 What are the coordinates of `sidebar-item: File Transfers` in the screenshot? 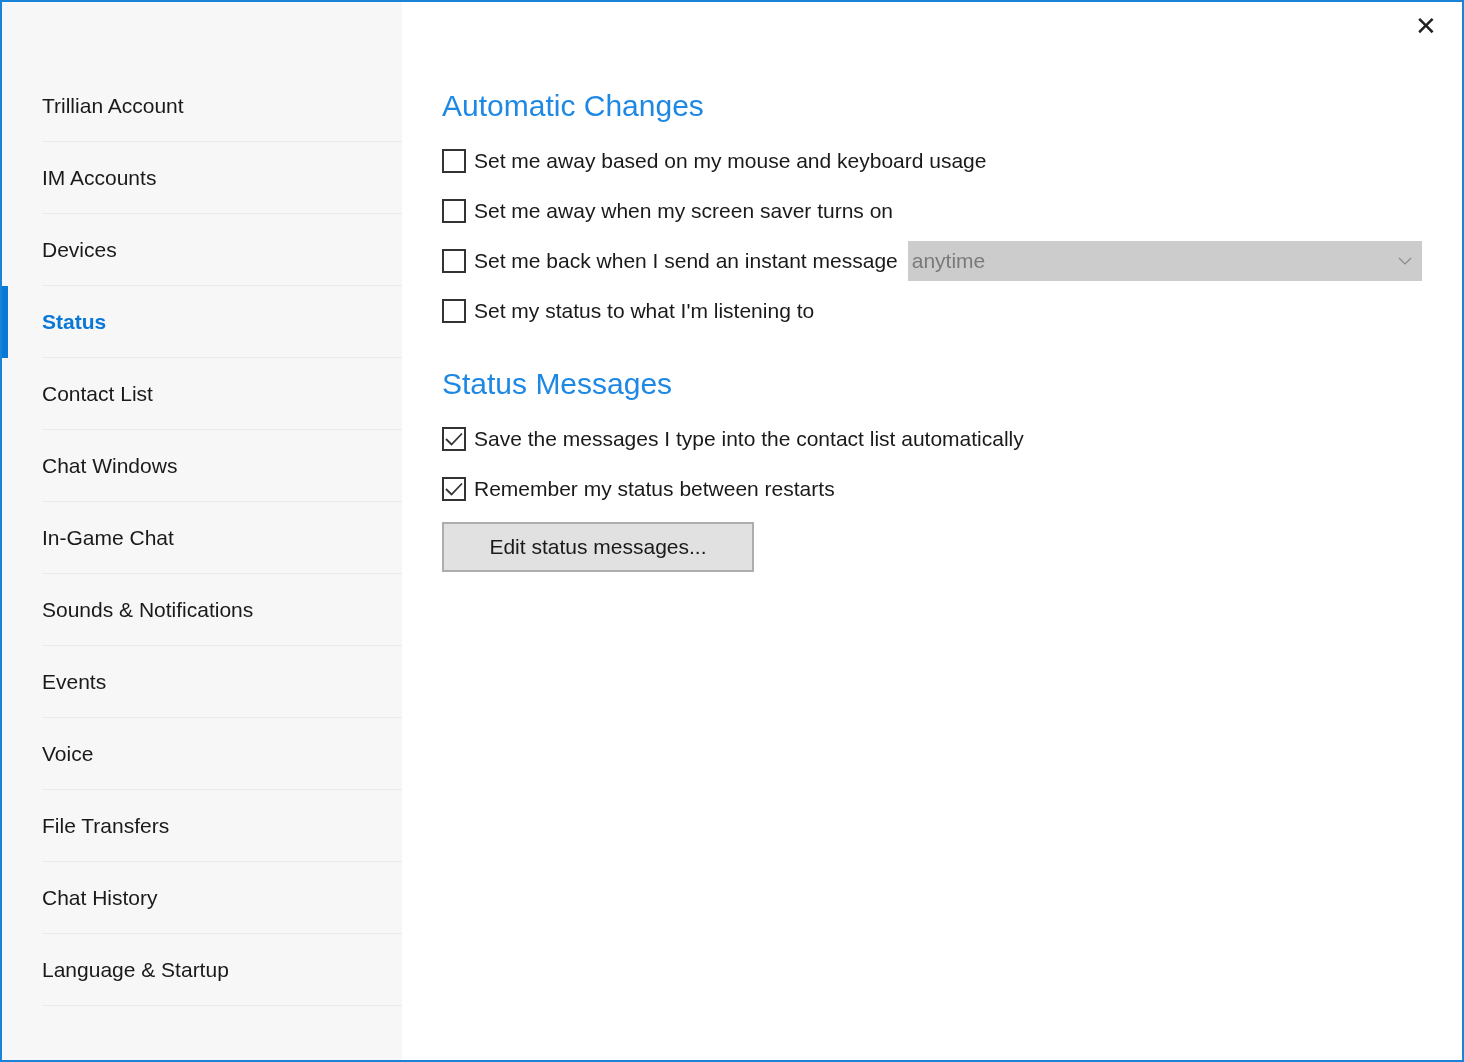 It's located at (222, 826).